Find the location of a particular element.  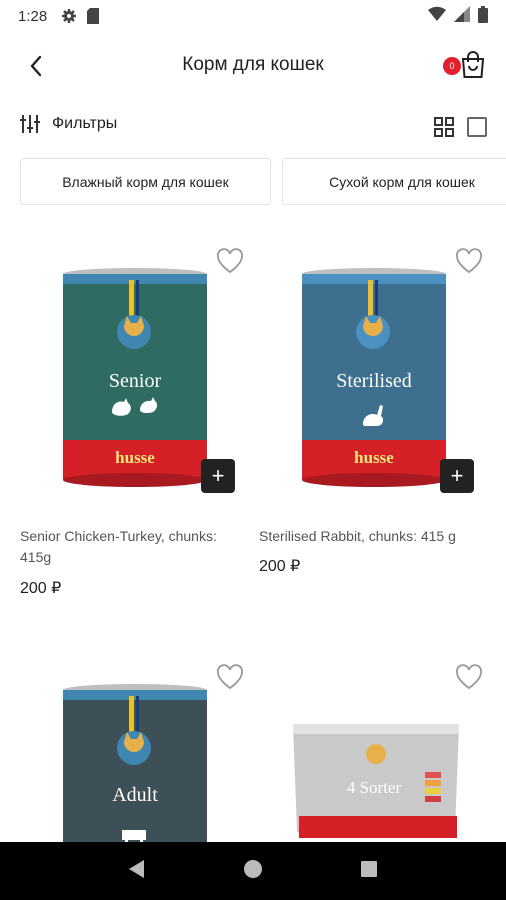

nav-recents-button is located at coordinates (369, 871).